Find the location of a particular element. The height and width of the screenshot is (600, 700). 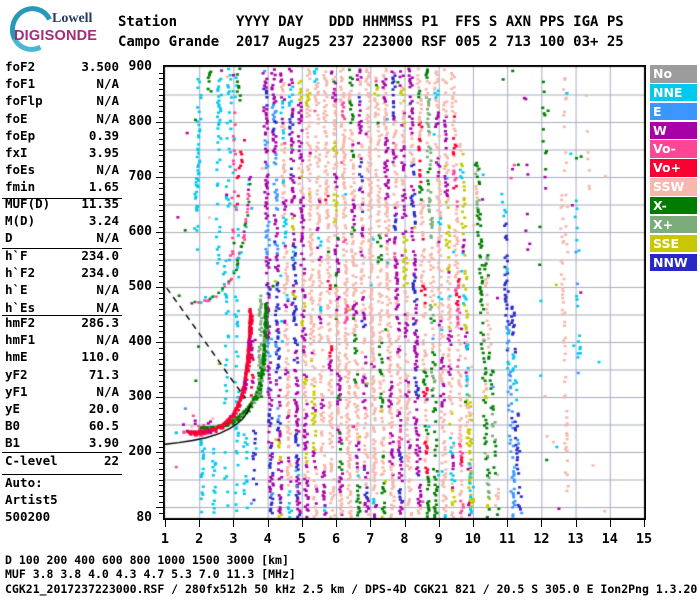

param-label: foE is located at coordinates (16, 118).